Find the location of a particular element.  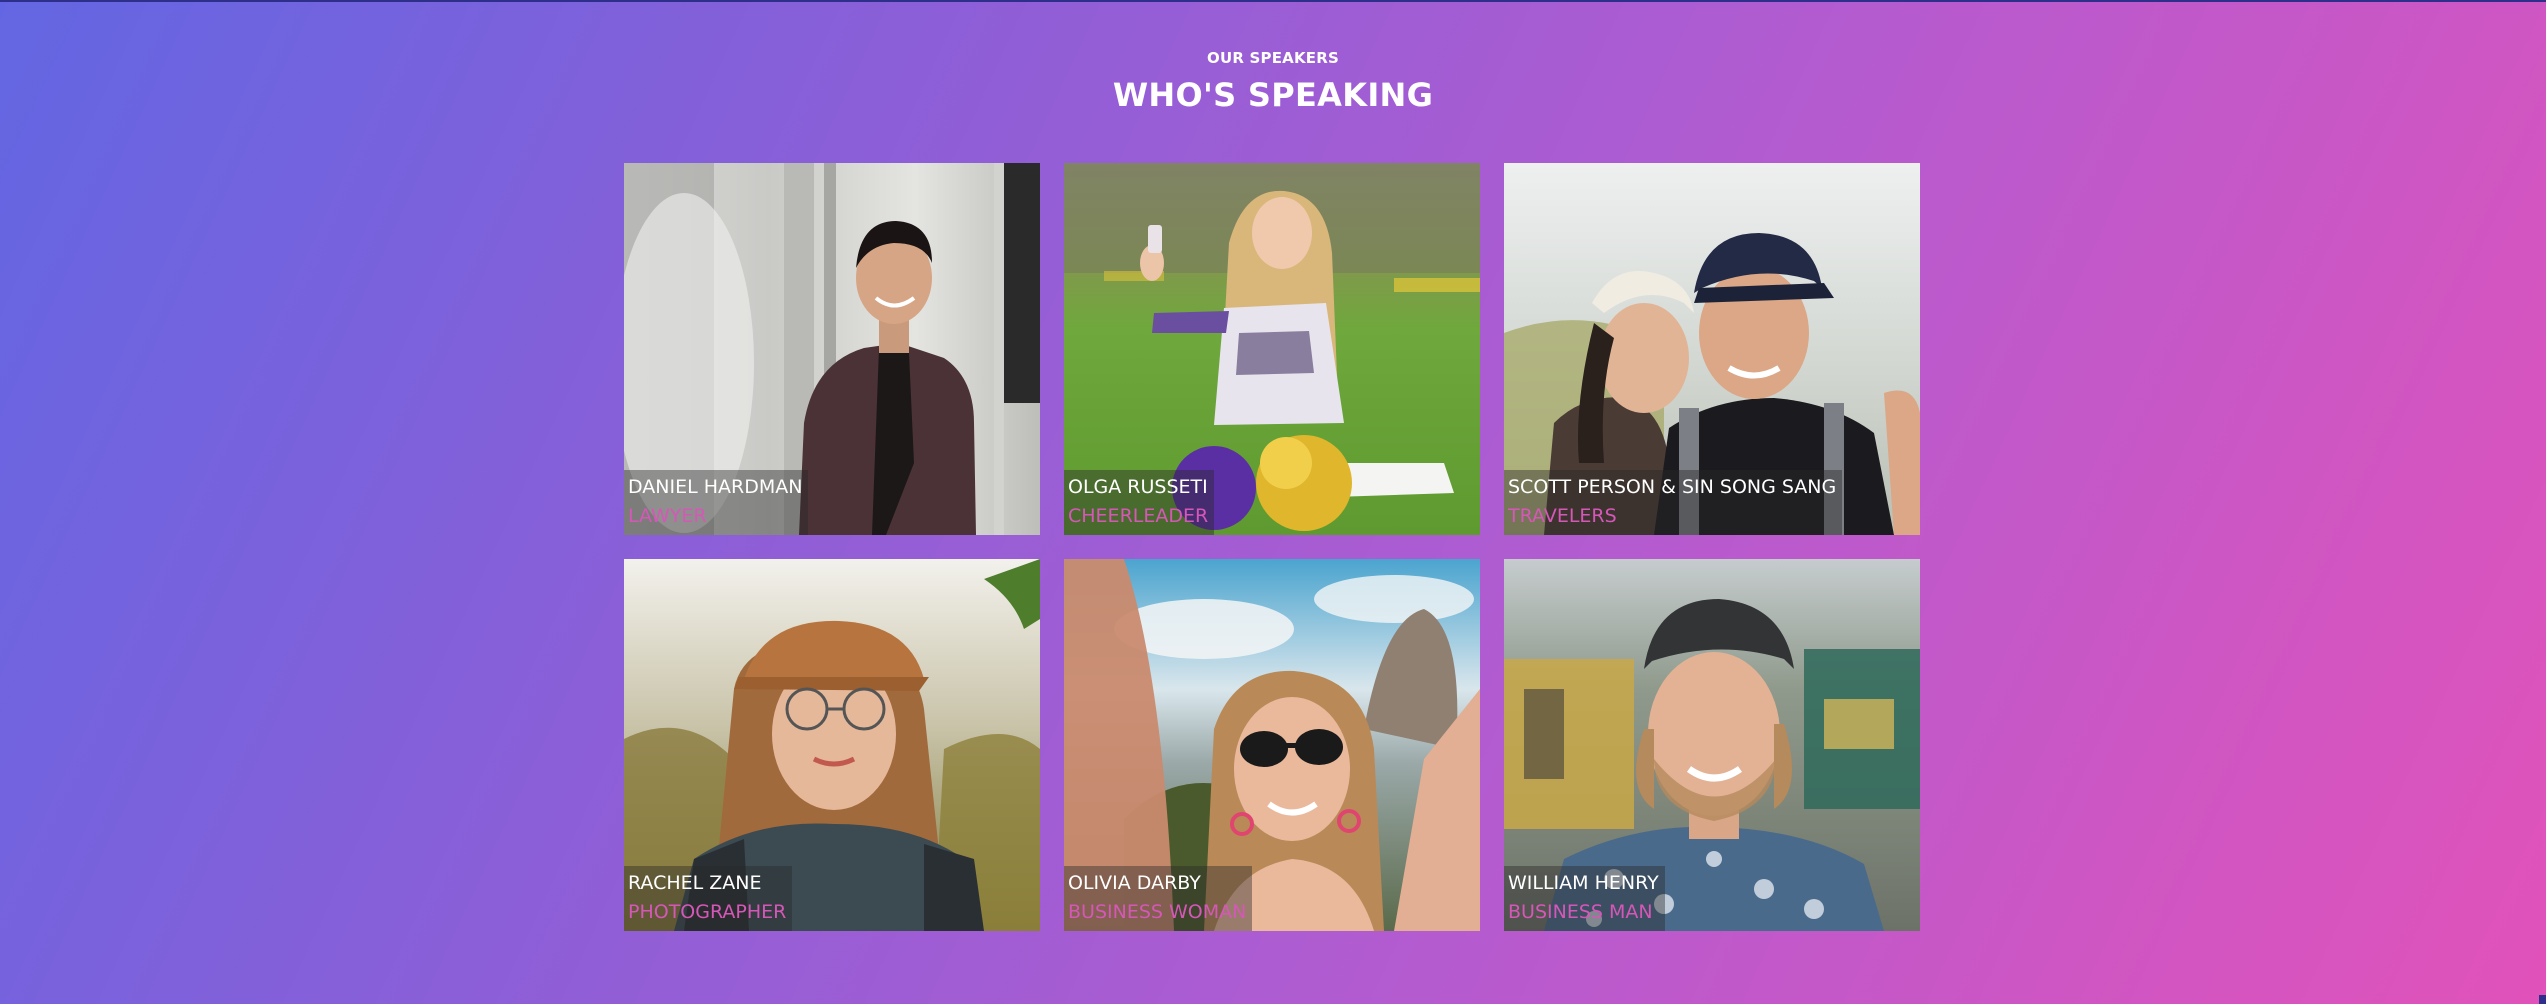

speaker-card-william-henry: WILLIAM HENRY BUSINESS MAN is located at coordinates (1712, 745).